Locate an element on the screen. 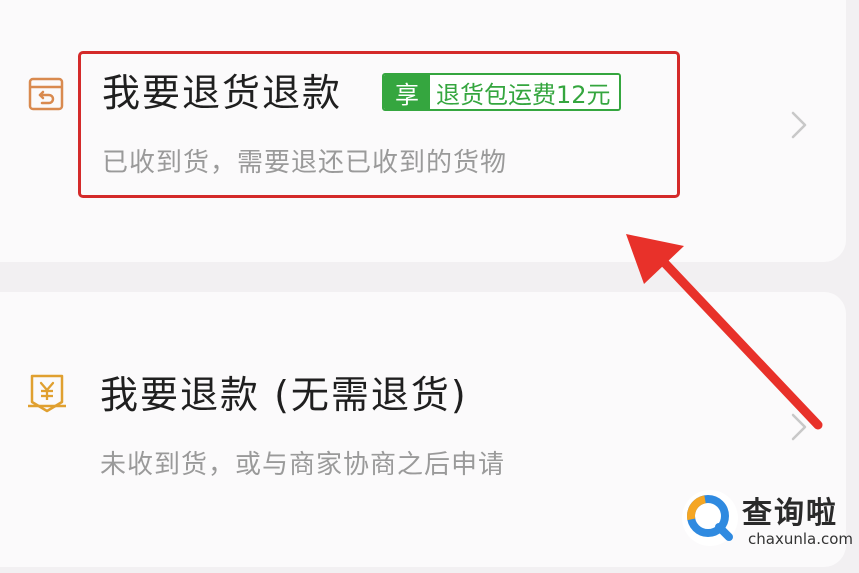 The image size is (859, 573). watermark: 查询啦 chaxunla.com is located at coordinates (764, 518).